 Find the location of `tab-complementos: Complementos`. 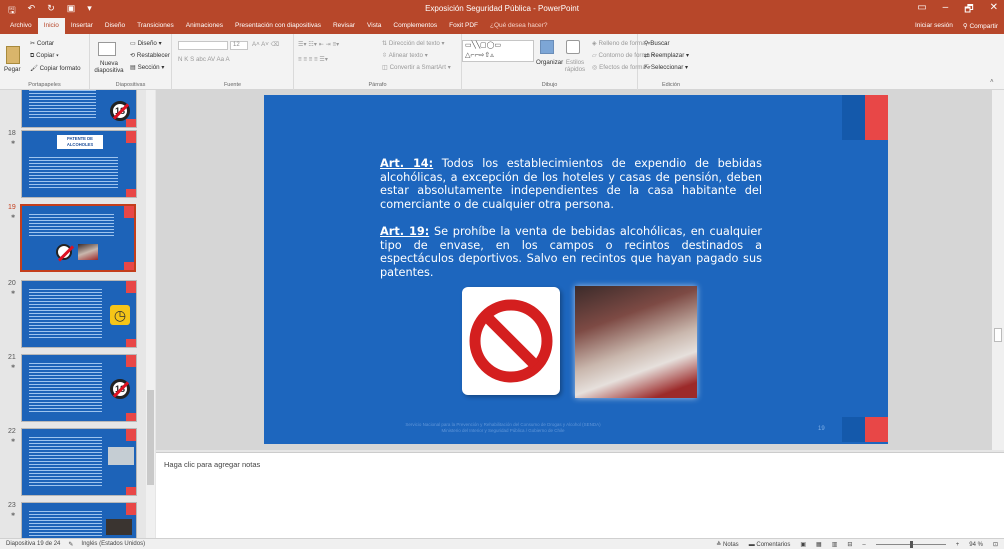

tab-complementos: Complementos is located at coordinates (415, 26).